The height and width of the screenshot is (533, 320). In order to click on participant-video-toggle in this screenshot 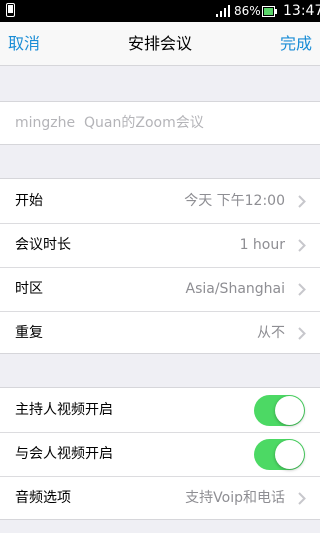, I will do `click(279, 454)`.